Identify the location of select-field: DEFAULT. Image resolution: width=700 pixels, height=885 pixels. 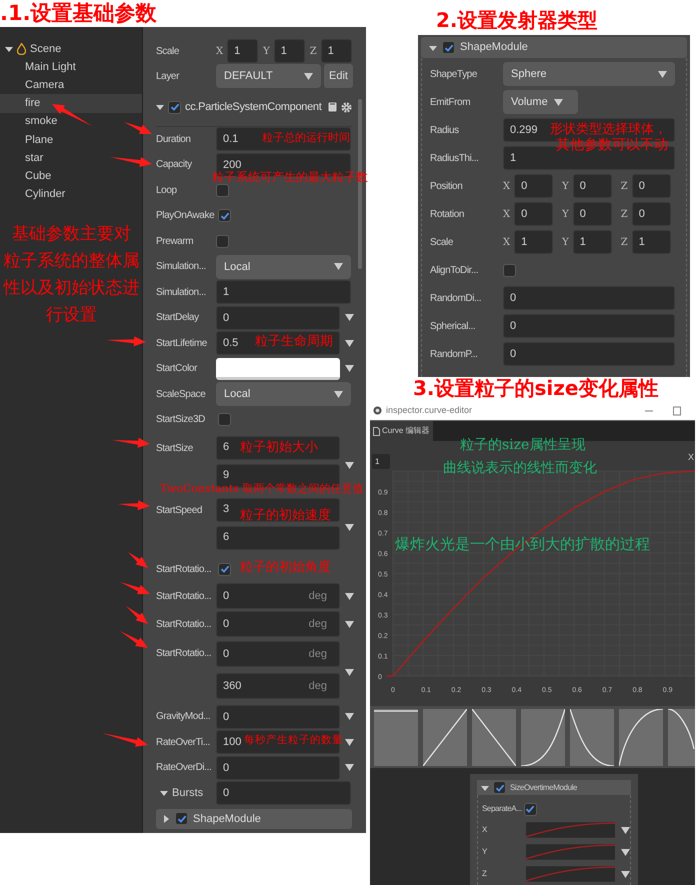
(268, 76).